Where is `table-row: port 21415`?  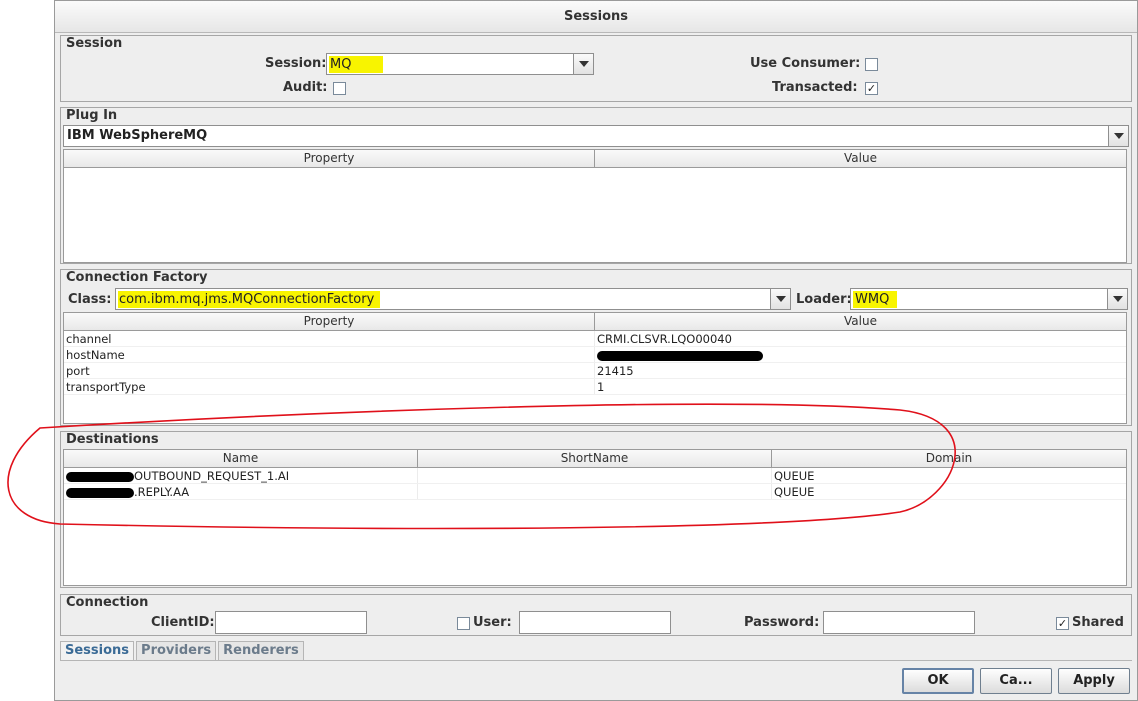 table-row: port 21415 is located at coordinates (595, 371).